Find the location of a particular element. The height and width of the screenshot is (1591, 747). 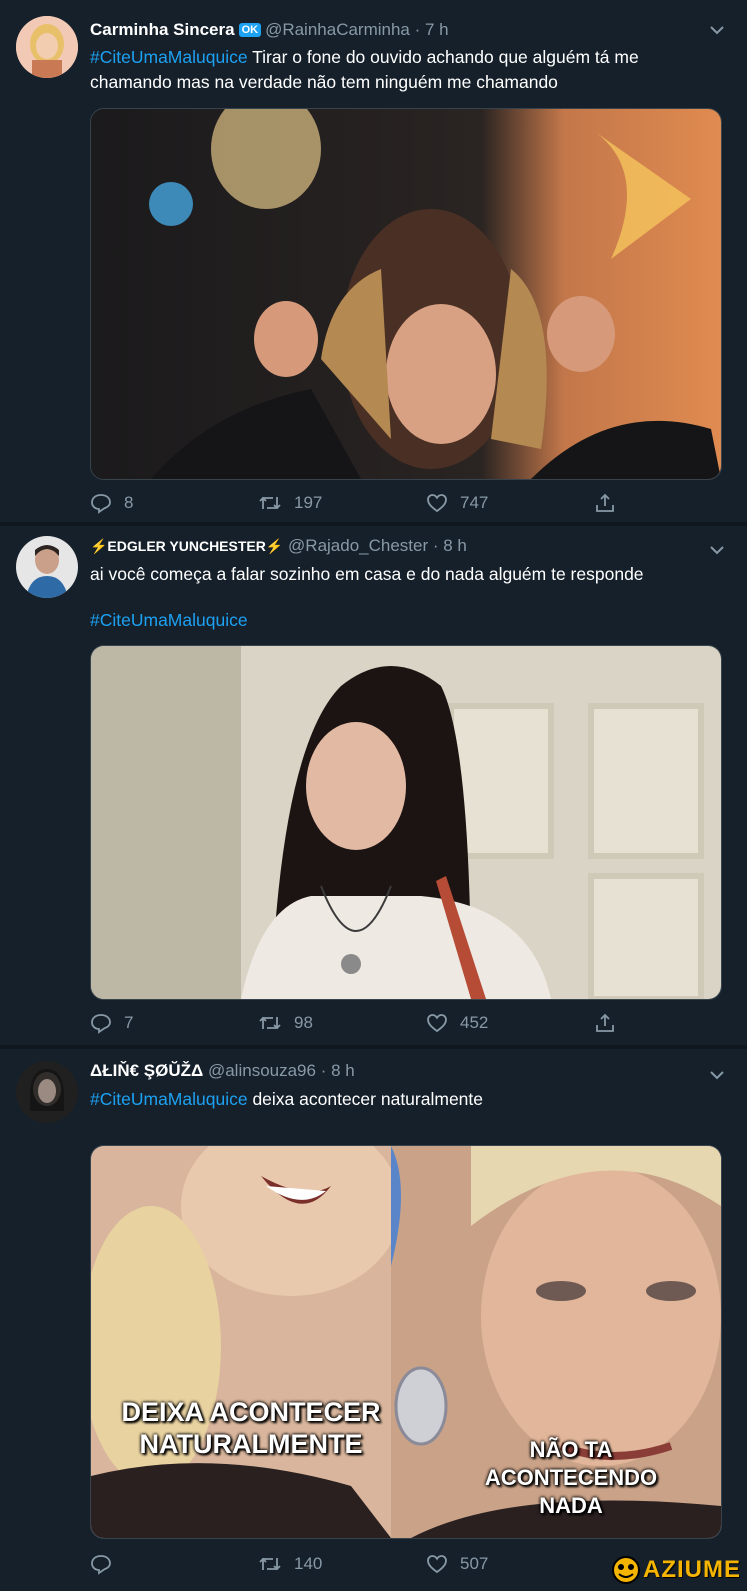

author-handle: @alinsouza96 is located at coordinates (262, 1070).